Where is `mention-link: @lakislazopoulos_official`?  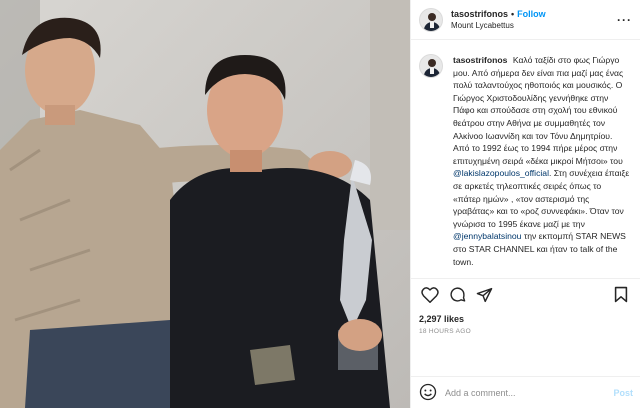 mention-link: @lakislazopoulos_official is located at coordinates (501, 173).